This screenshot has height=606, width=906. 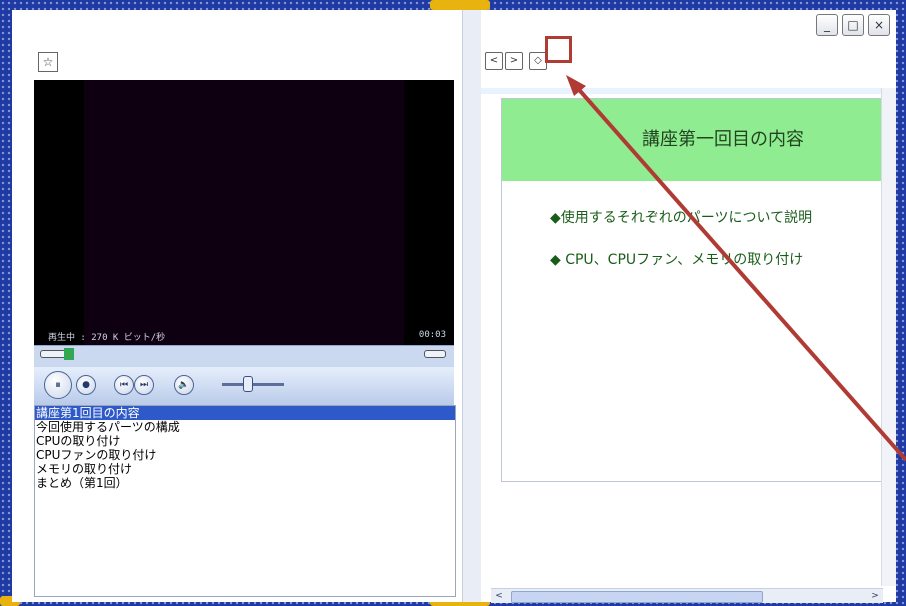 What do you see at coordinates (688, 91) in the screenshot?
I see `slide-header-strip` at bounding box center [688, 91].